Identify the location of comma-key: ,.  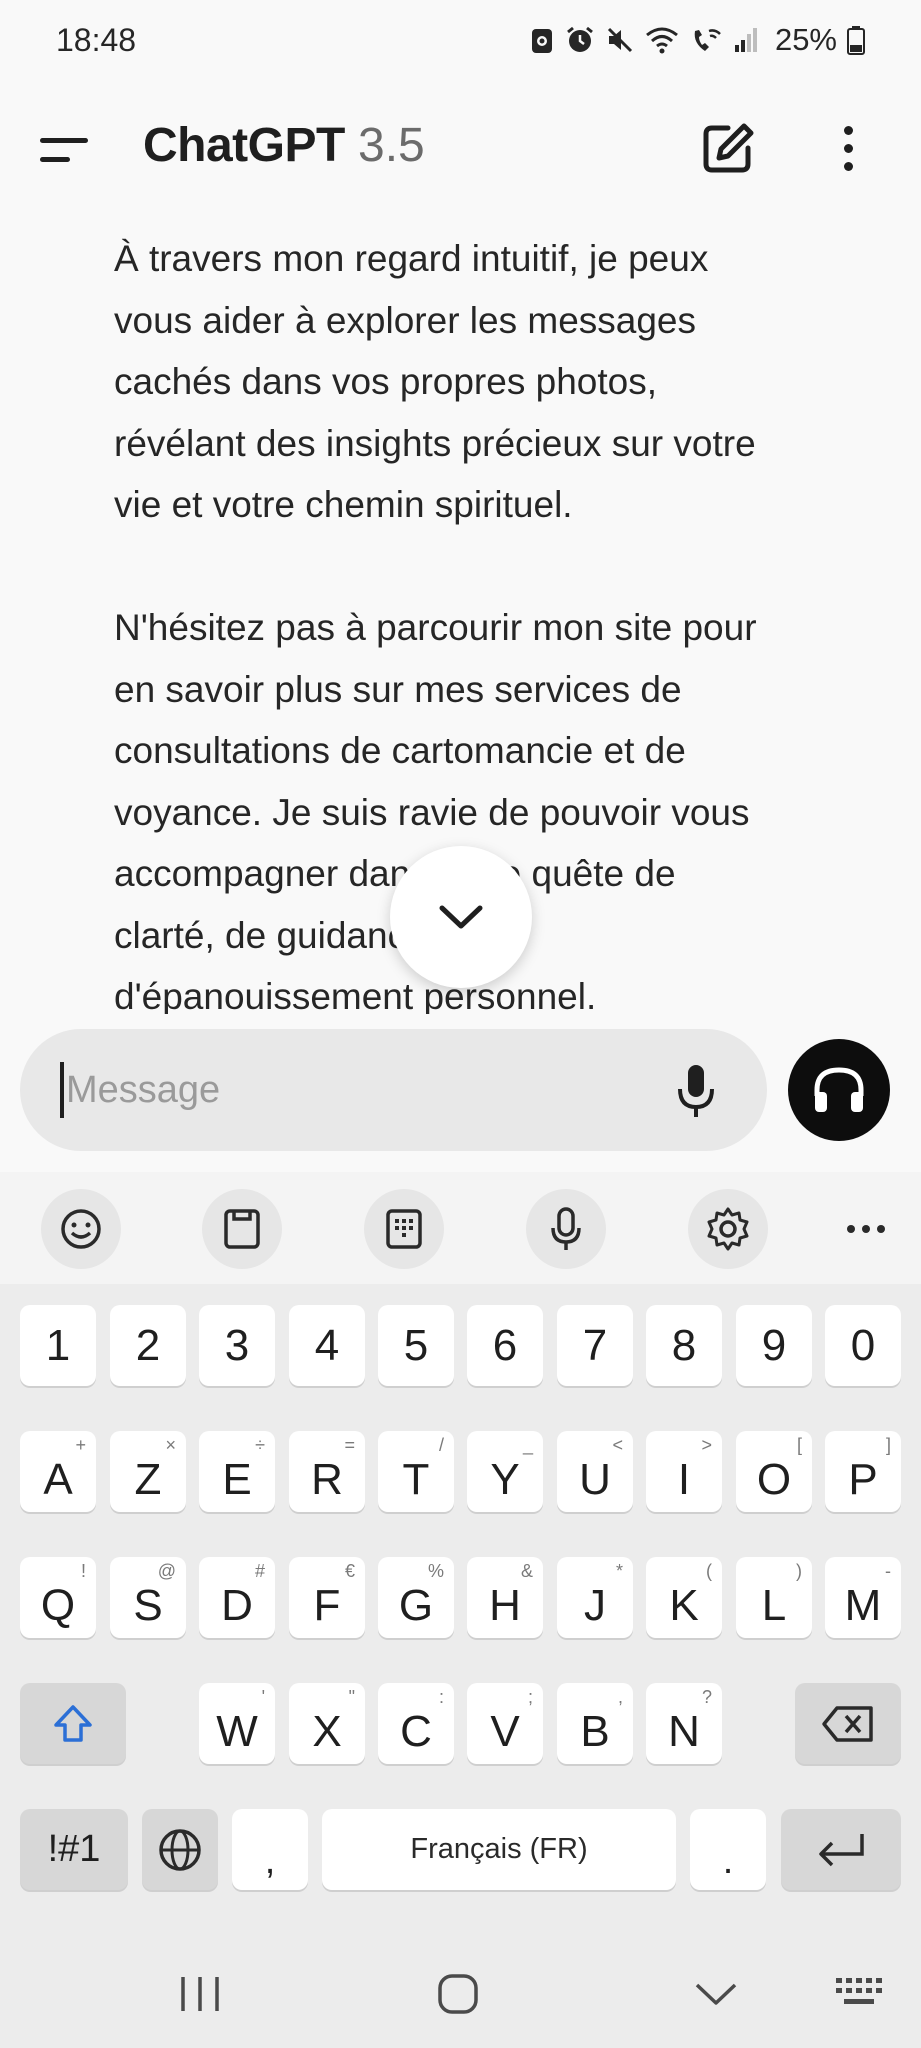
(270, 1849).